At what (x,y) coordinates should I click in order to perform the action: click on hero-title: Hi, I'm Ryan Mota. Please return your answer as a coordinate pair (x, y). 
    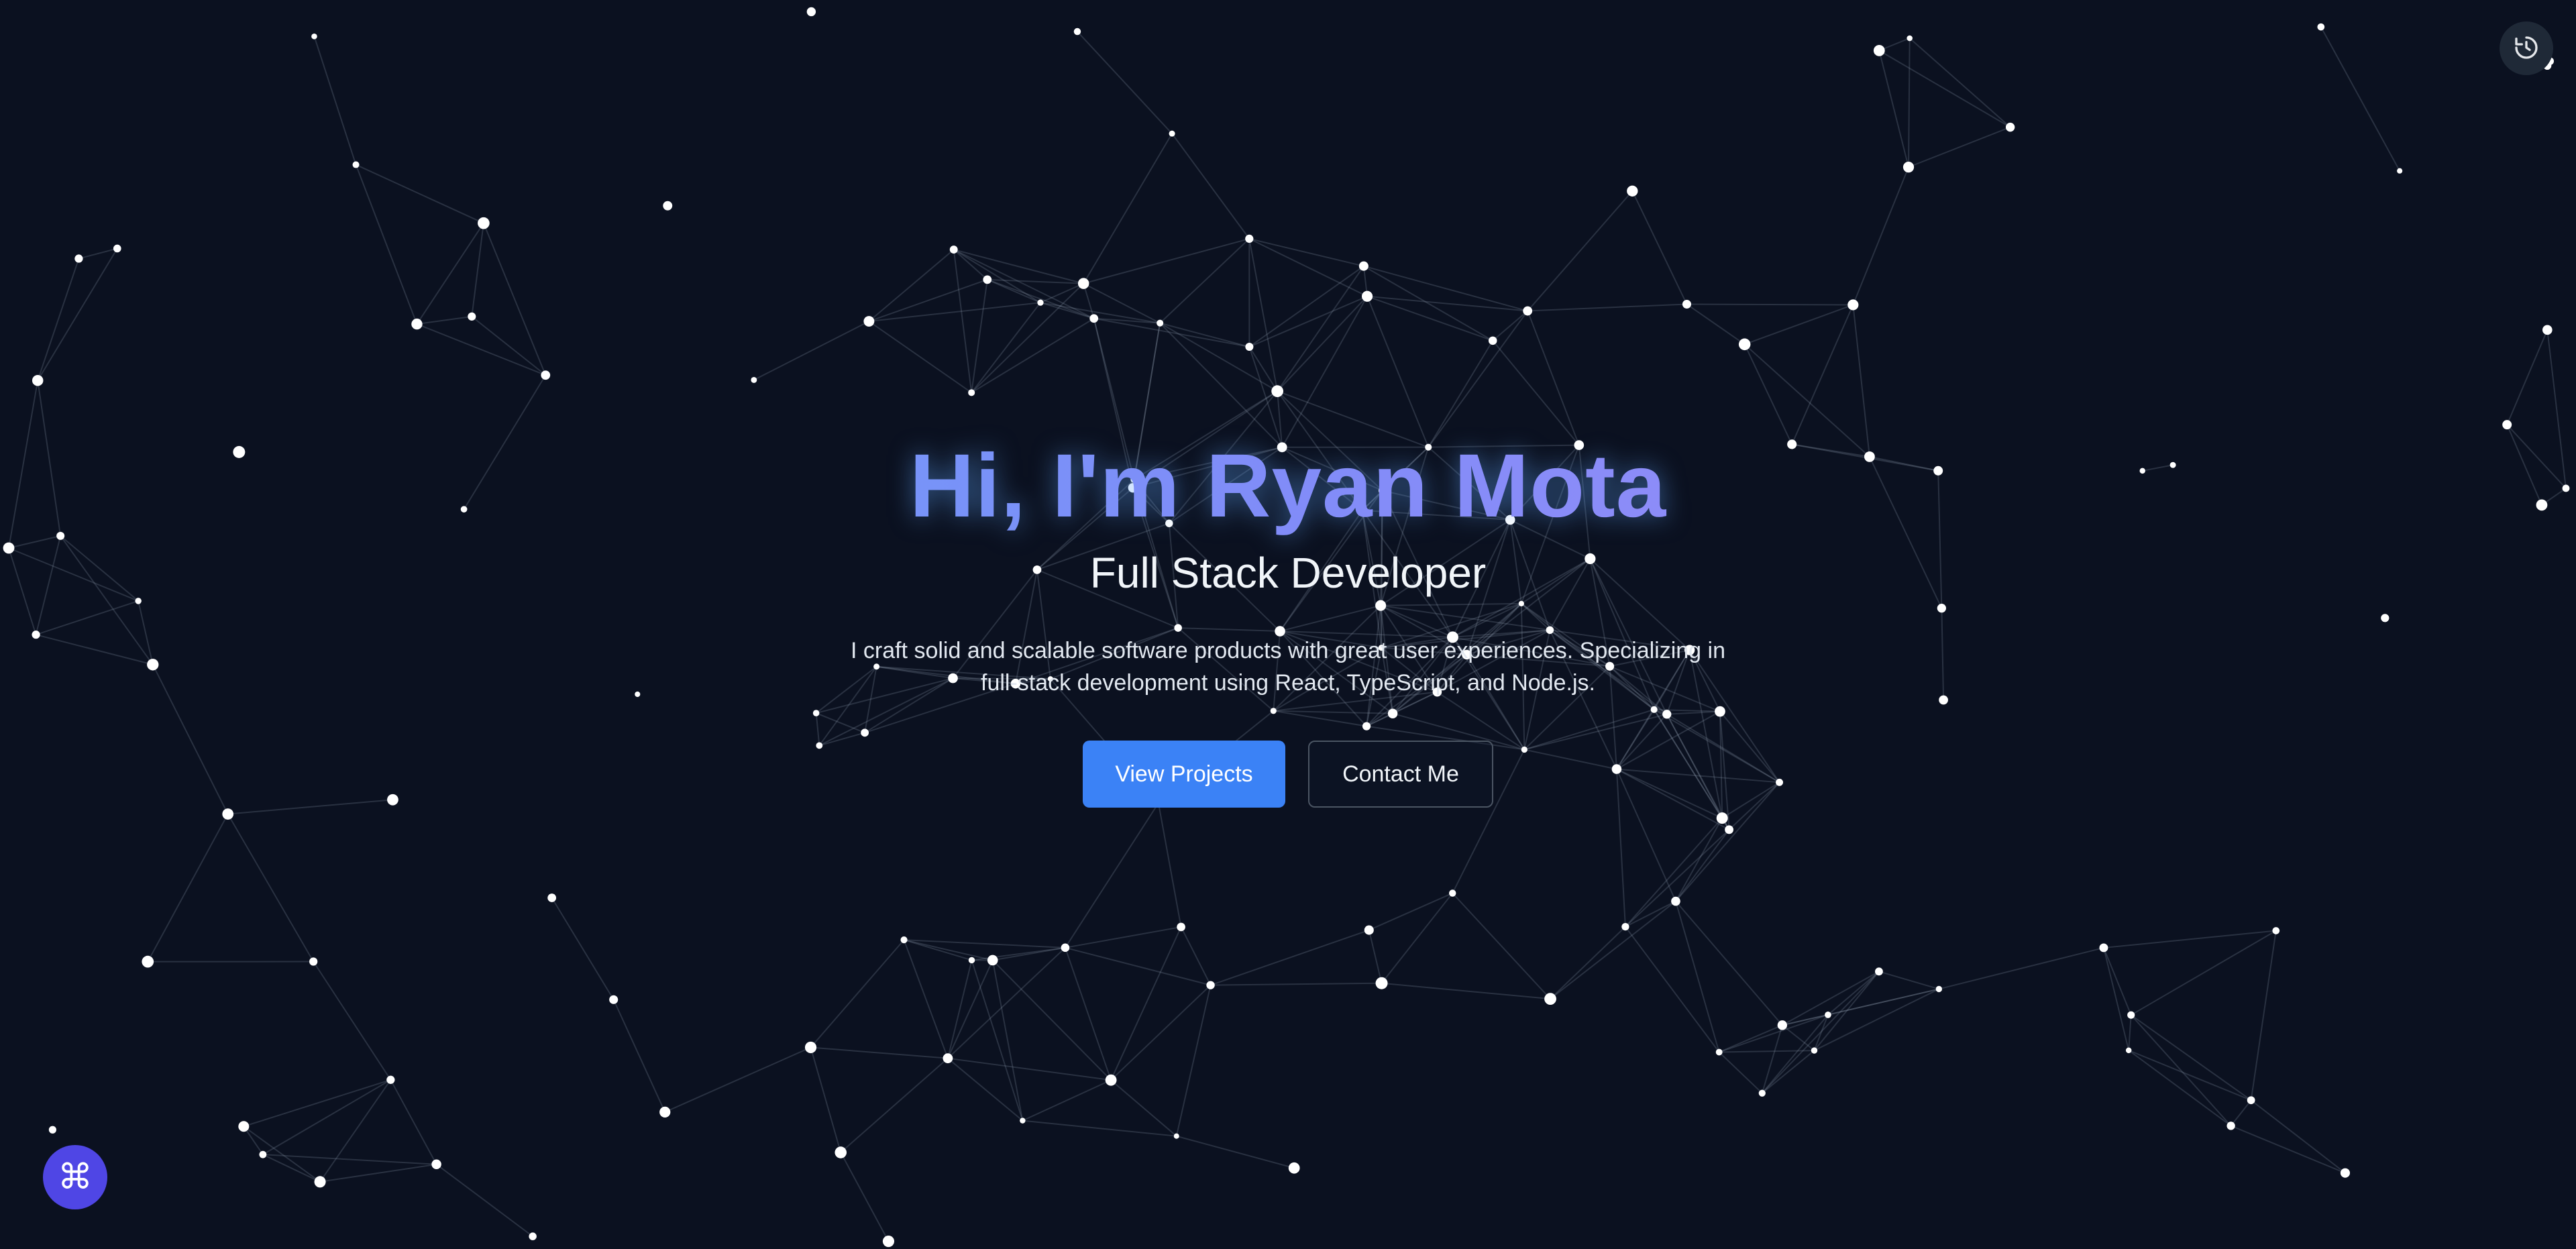
    Looking at the image, I should click on (1288, 486).